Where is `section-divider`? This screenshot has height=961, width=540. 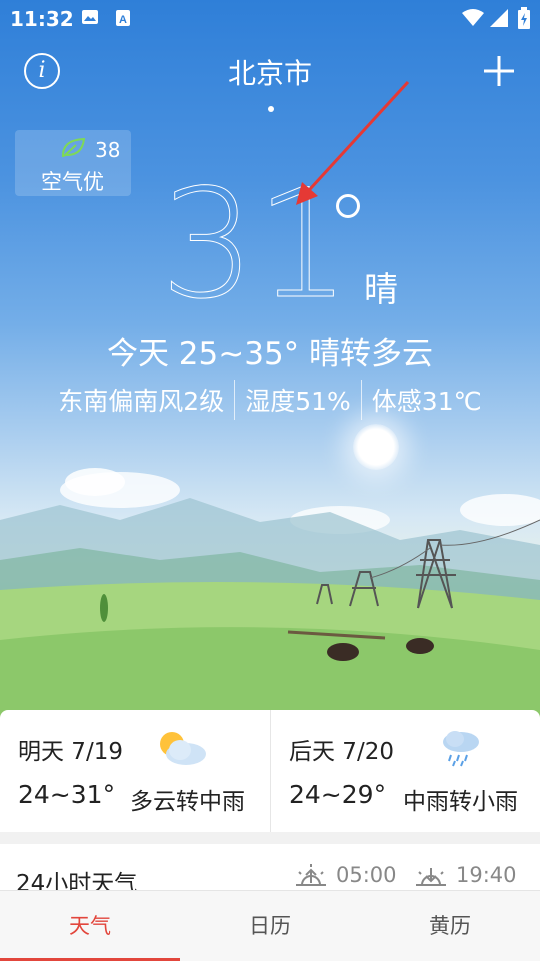 section-divider is located at coordinates (270, 838).